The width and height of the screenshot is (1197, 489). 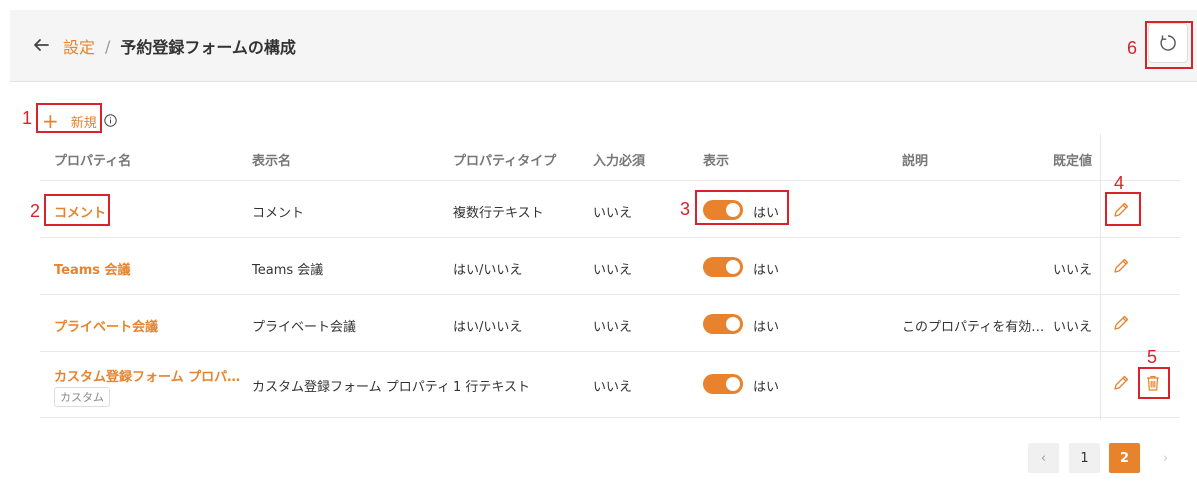 What do you see at coordinates (1119, 183) in the screenshot?
I see `callout-number-4: 4` at bounding box center [1119, 183].